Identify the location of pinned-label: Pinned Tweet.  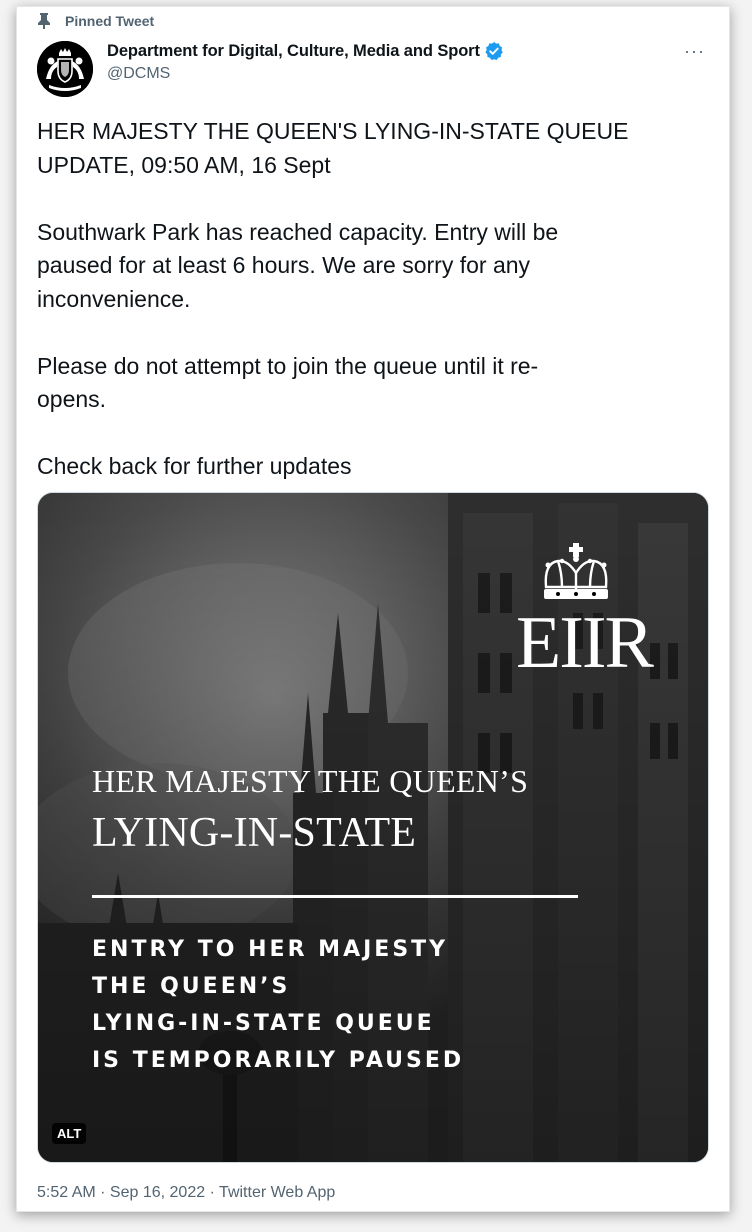
(110, 21).